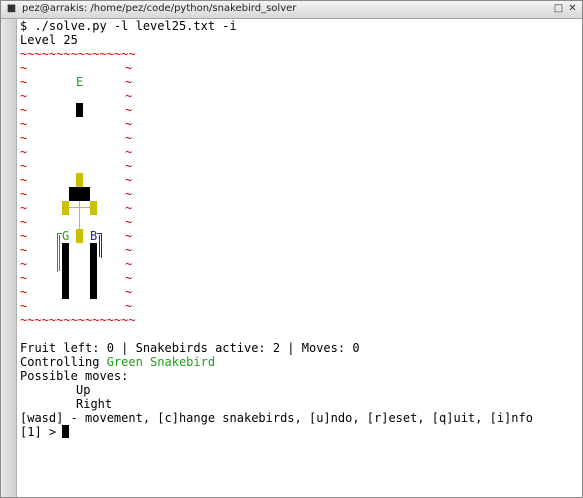 The height and width of the screenshot is (498, 583). What do you see at coordinates (49, 40) in the screenshot?
I see `level-label: Level 25` at bounding box center [49, 40].